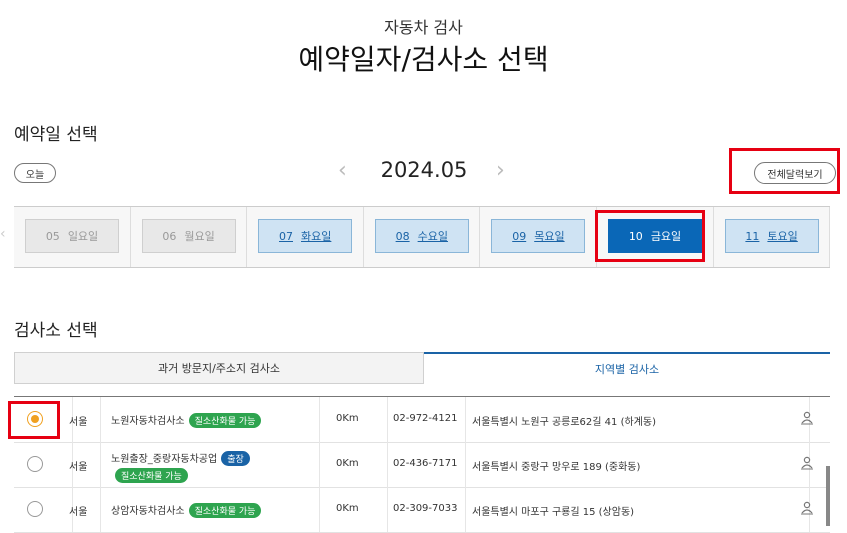 This screenshot has height=533, width=847. What do you see at coordinates (56, 331) in the screenshot?
I see `center-section-title: 검사소 선택` at bounding box center [56, 331].